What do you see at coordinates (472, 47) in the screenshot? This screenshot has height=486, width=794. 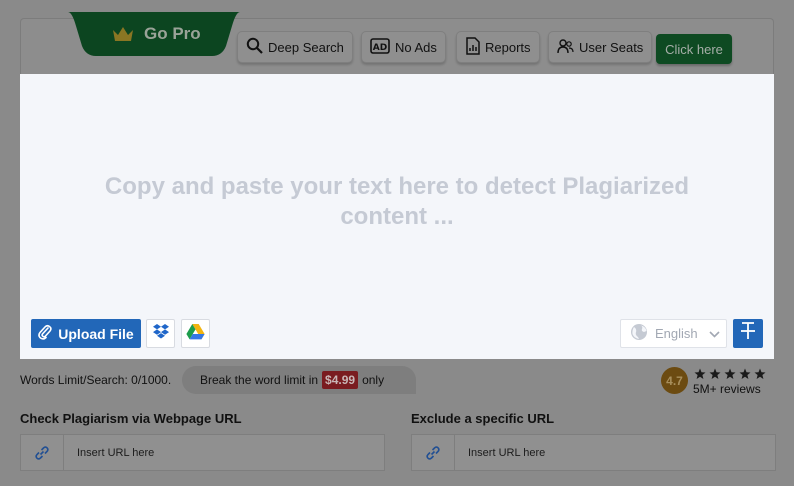 I see `report-icon` at bounding box center [472, 47].